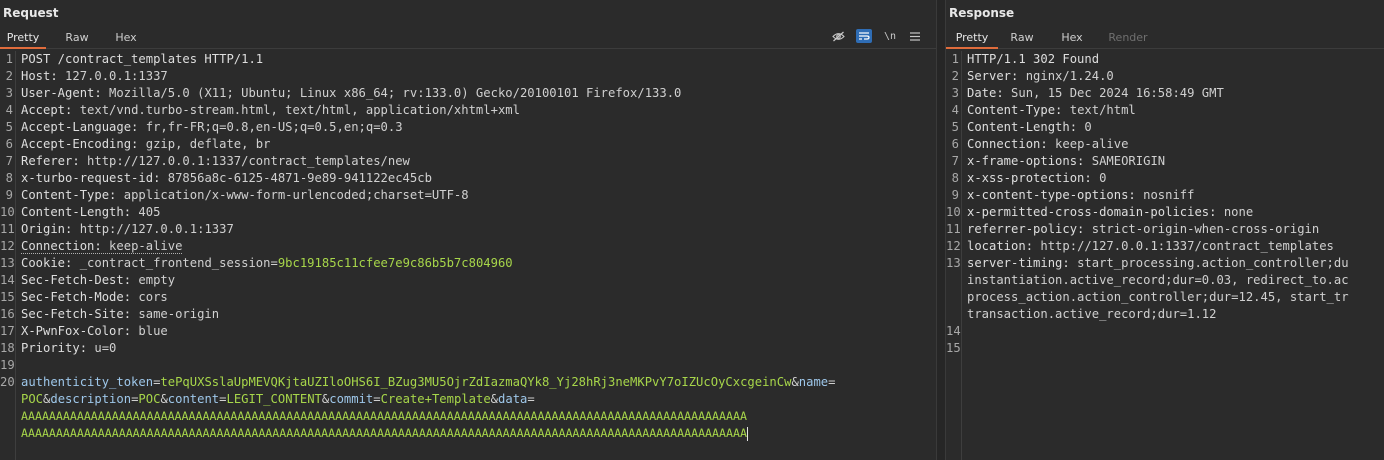  Describe the element at coordinates (146, 144) in the screenshot. I see `request-line: Accept-Encoding: gzip, deflate, br` at that location.